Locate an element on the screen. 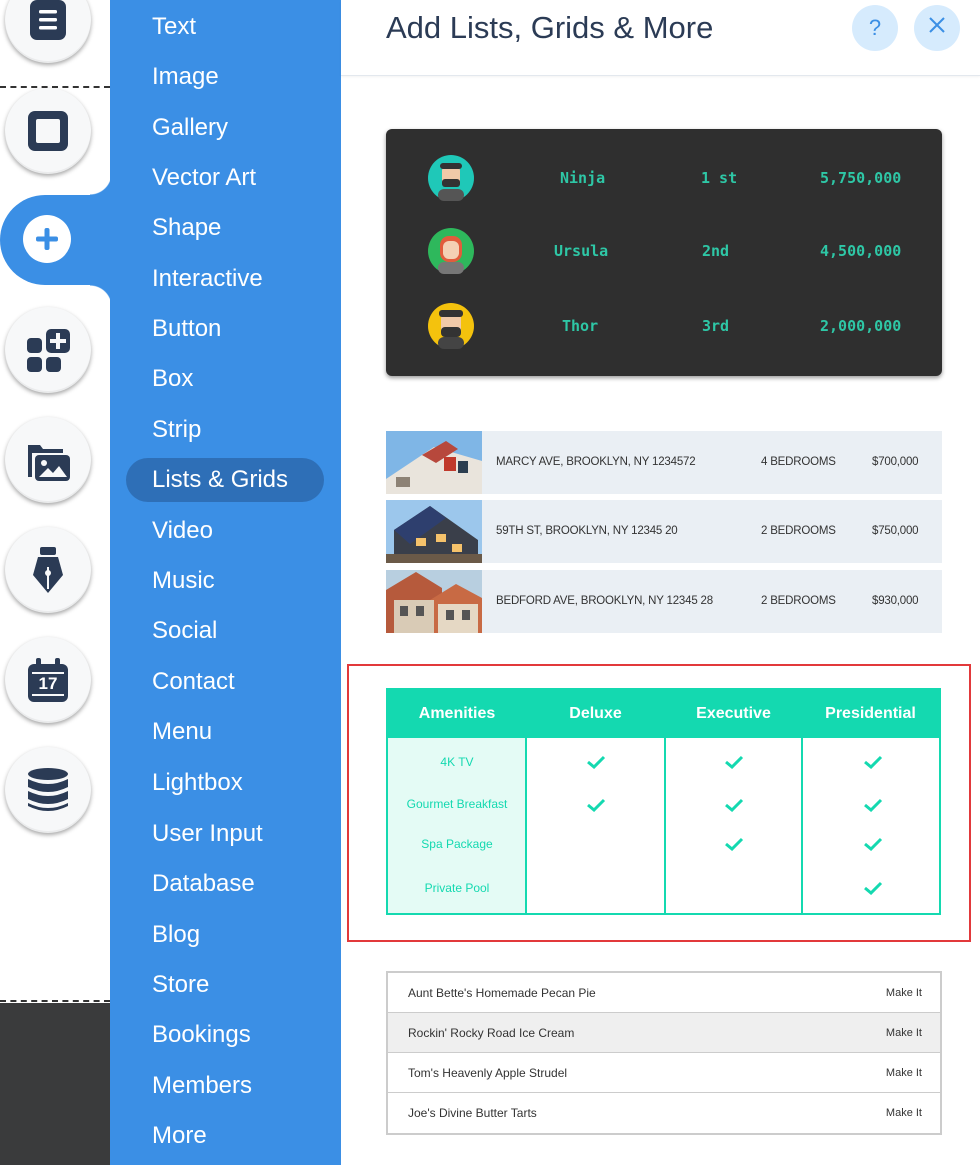 The width and height of the screenshot is (980, 1165). cms-button is located at coordinates (48, 790).